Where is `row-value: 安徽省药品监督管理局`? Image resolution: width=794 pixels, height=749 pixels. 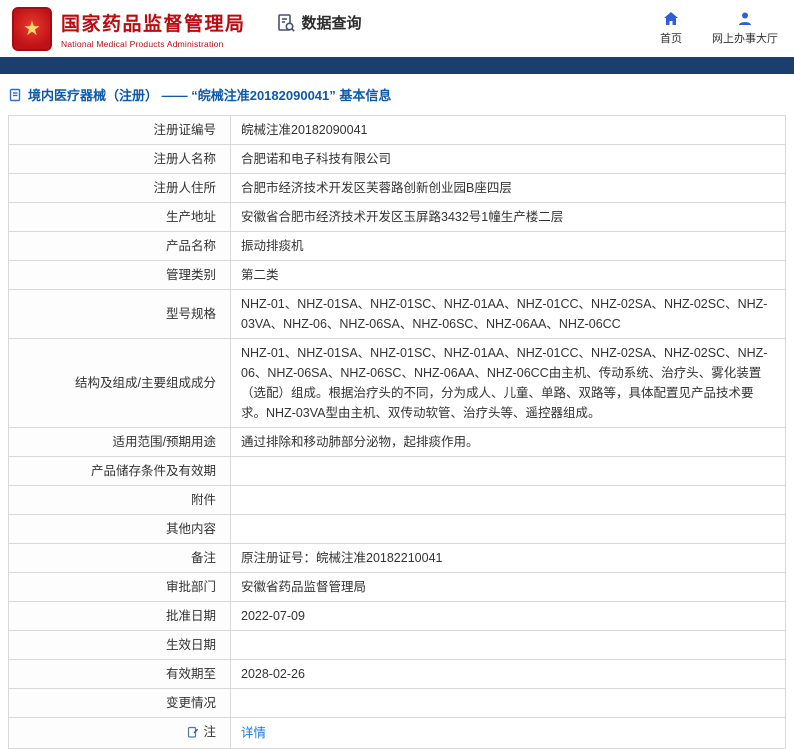
row-value: 安徽省药品监督管理局 is located at coordinates (508, 587).